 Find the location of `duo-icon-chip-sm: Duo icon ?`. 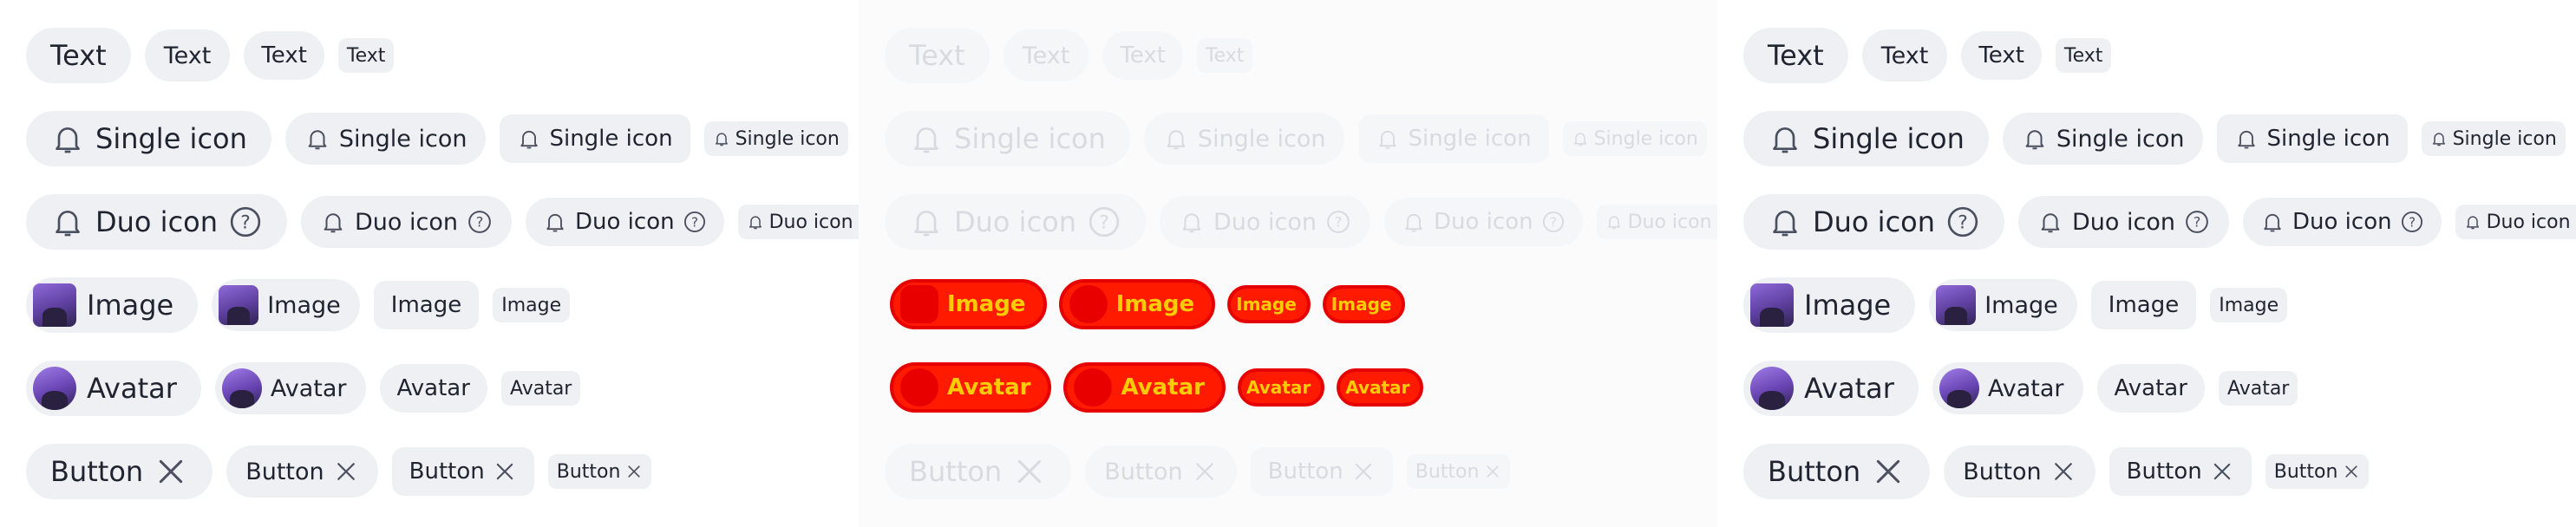

duo-icon-chip-sm: Duo icon ? is located at coordinates (2515, 222).